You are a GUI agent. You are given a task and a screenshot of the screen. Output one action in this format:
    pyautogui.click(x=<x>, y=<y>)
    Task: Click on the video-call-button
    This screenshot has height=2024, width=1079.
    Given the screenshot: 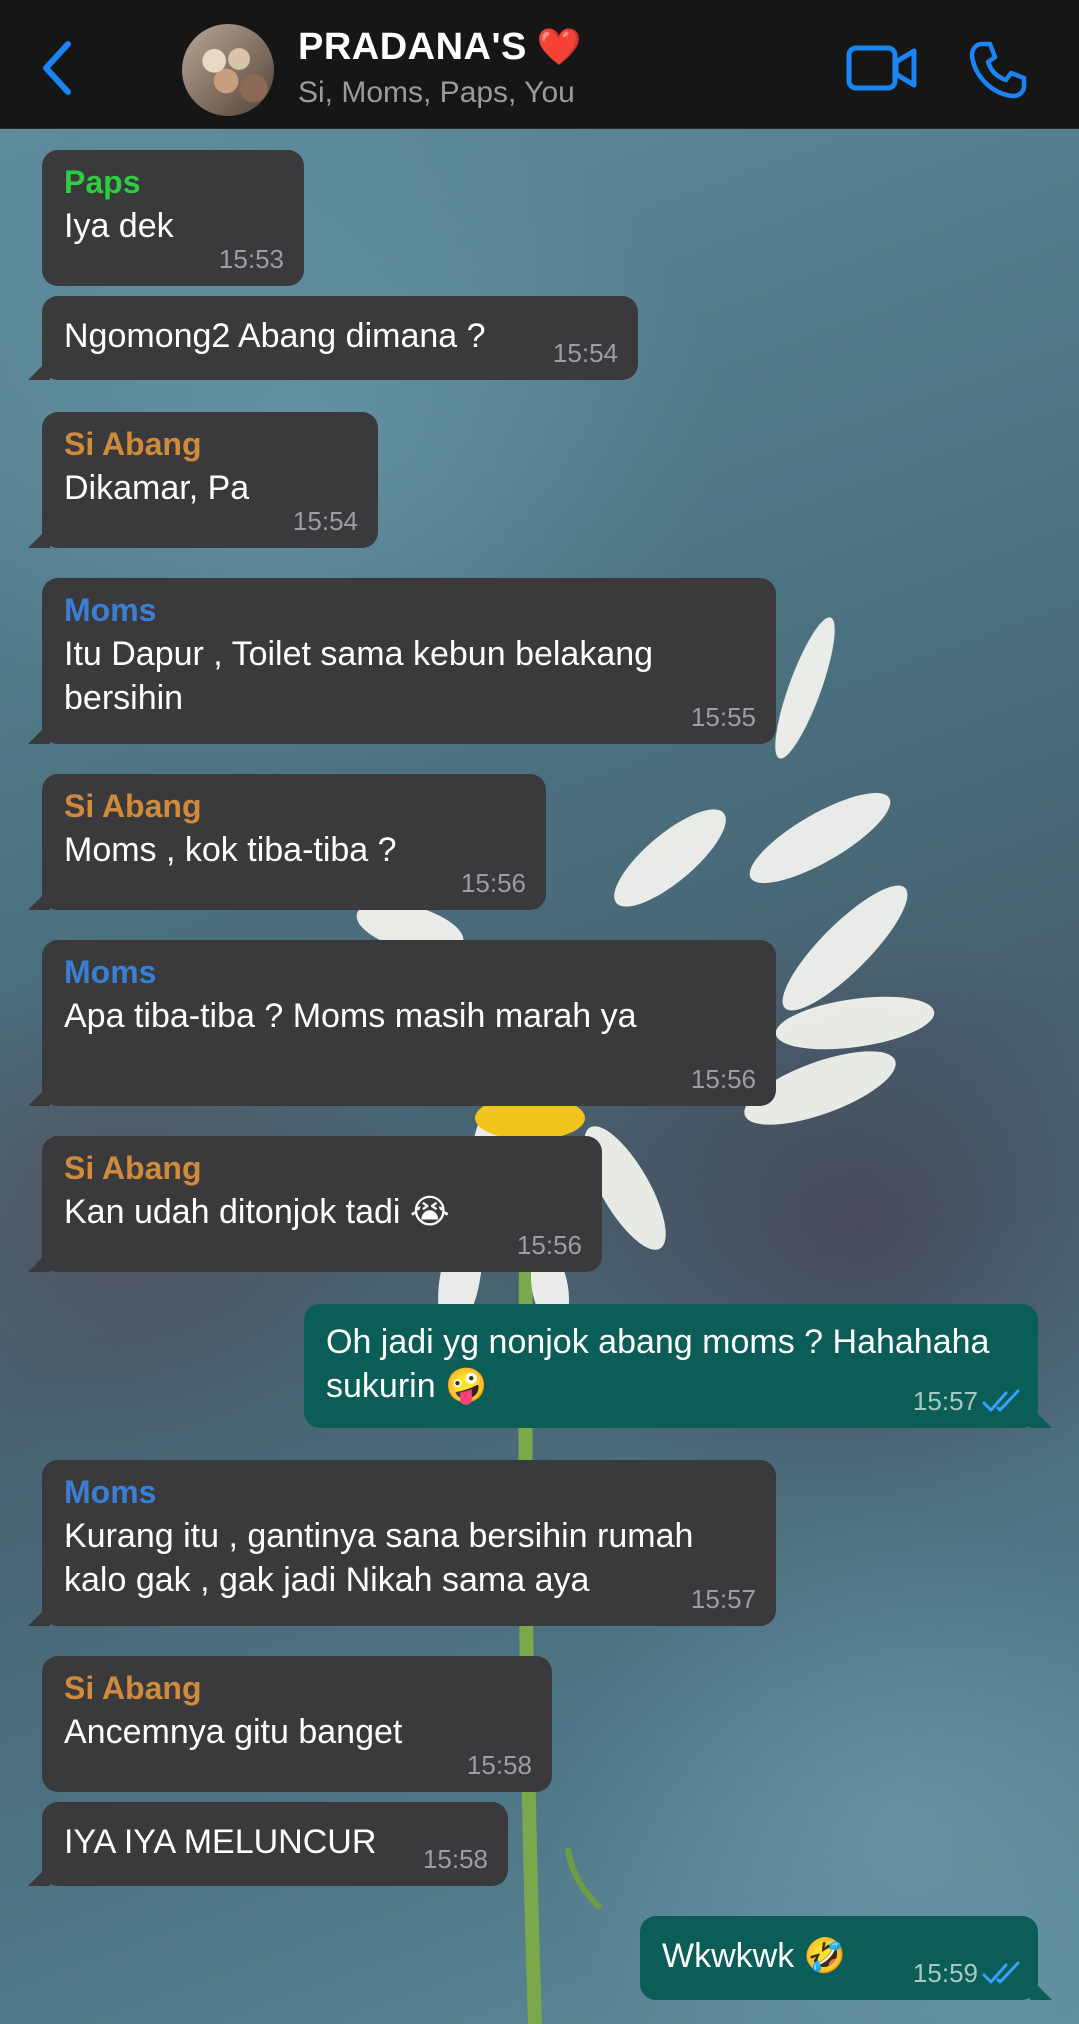 What is the action you would take?
    pyautogui.click(x=882, y=68)
    